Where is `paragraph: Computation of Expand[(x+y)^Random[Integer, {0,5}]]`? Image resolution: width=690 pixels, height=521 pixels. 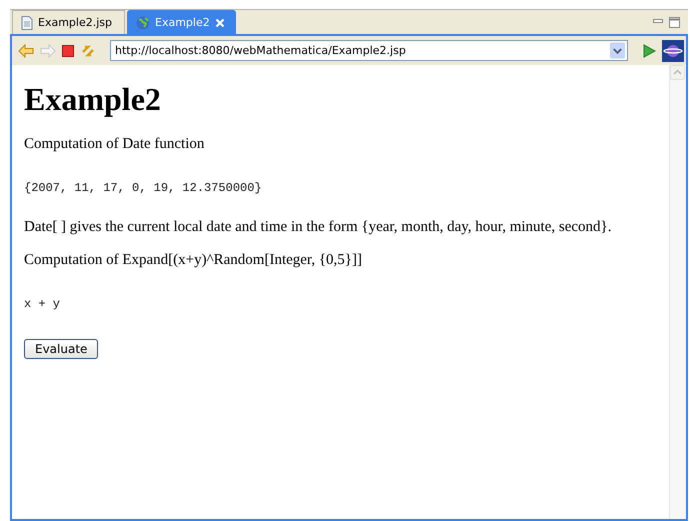
paragraph: Computation of Expand[(x+y)^Random[Integer, {0,5}]] is located at coordinates (193, 260).